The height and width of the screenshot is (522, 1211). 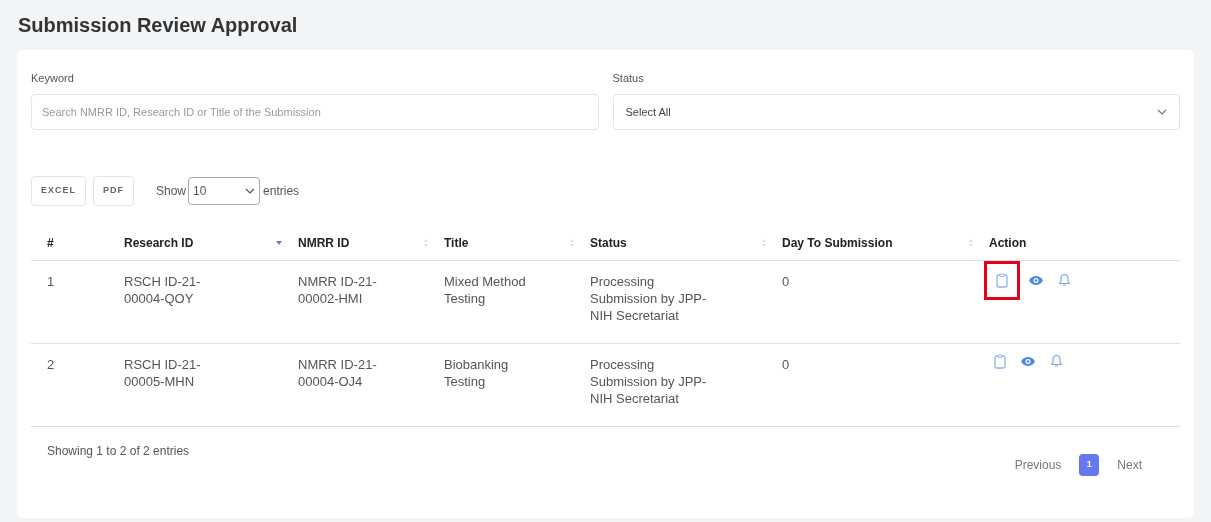 What do you see at coordinates (324, 242) in the screenshot?
I see `column-header: NMRR ID` at bounding box center [324, 242].